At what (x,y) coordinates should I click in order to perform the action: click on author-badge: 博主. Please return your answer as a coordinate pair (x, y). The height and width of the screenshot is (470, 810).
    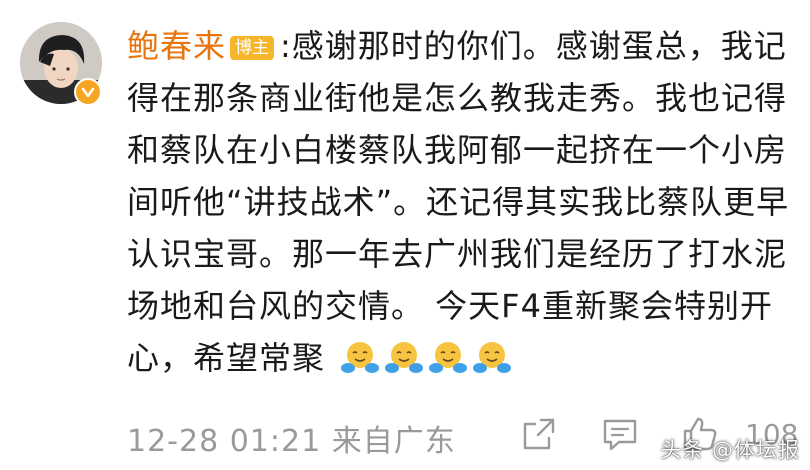
    Looking at the image, I should click on (252, 48).